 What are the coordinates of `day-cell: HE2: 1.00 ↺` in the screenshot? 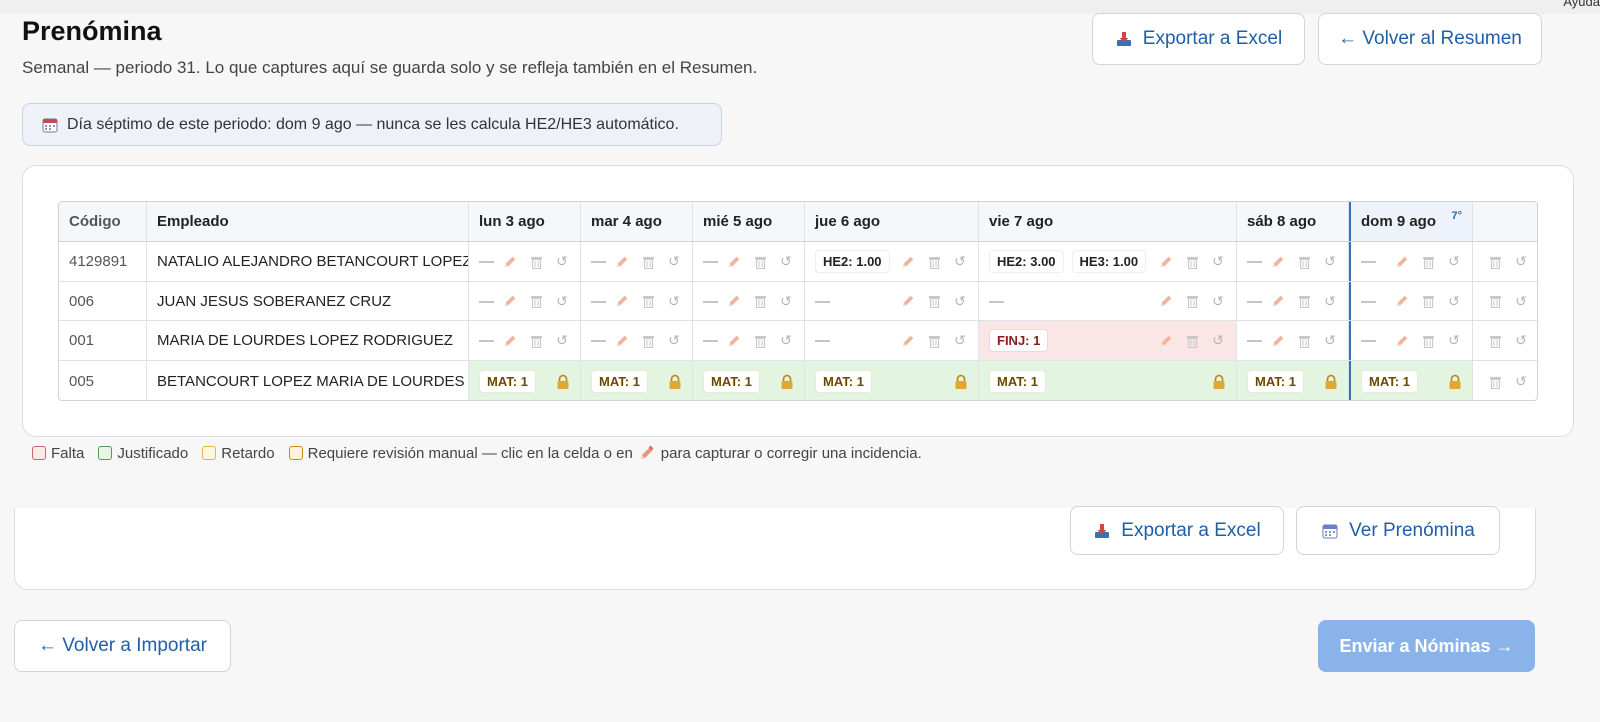 It's located at (892, 261).